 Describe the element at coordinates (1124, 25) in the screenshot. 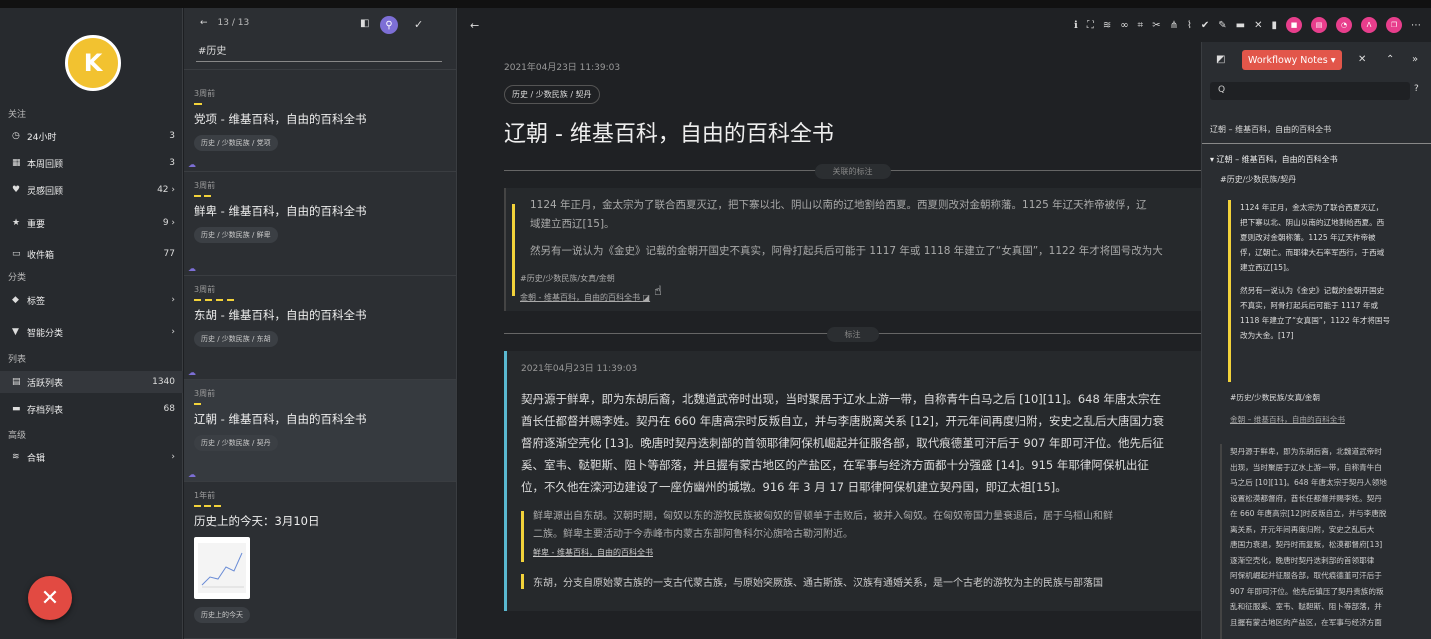

I see `link-icon: ∞` at that location.